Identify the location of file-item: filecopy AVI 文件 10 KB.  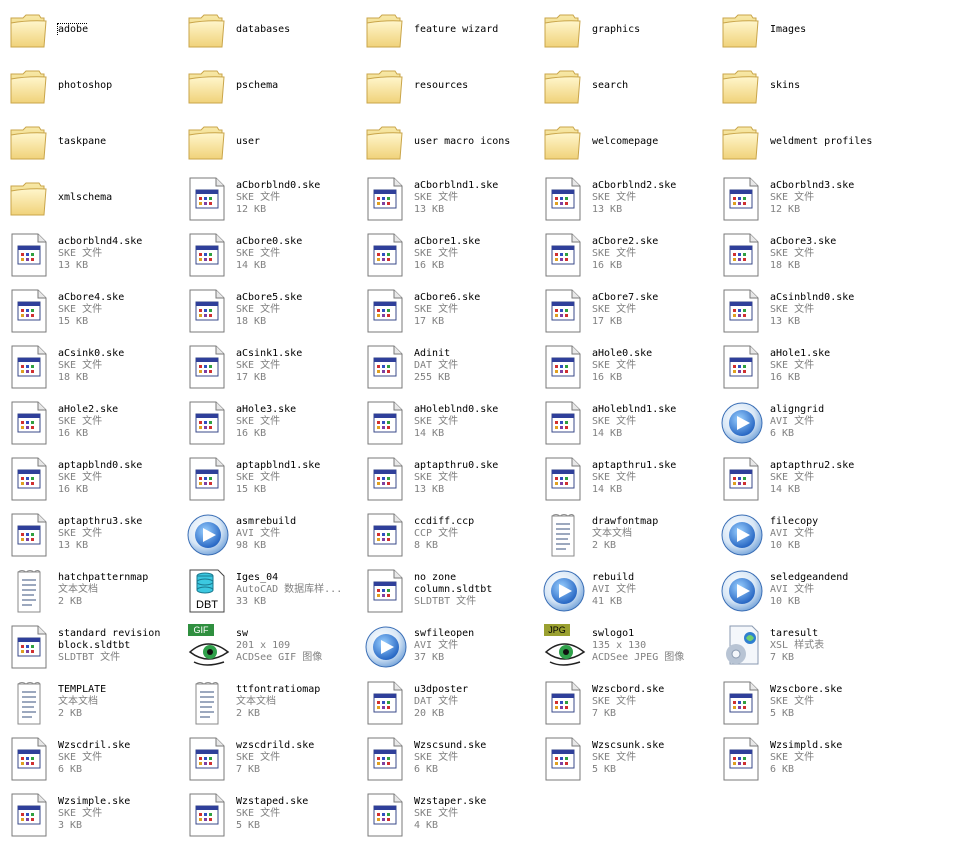
(809, 538).